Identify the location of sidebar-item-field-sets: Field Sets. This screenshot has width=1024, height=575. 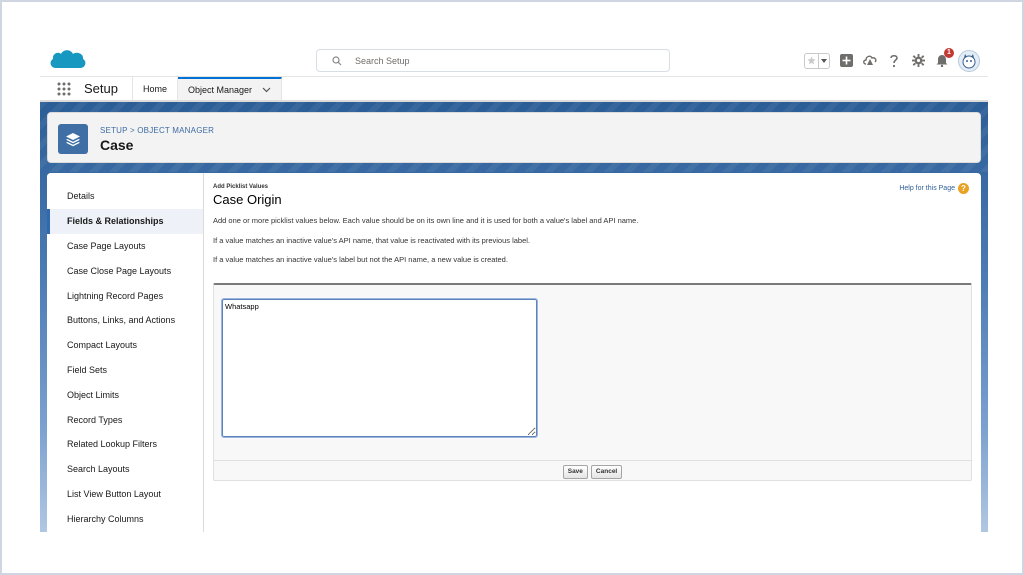
(125, 370).